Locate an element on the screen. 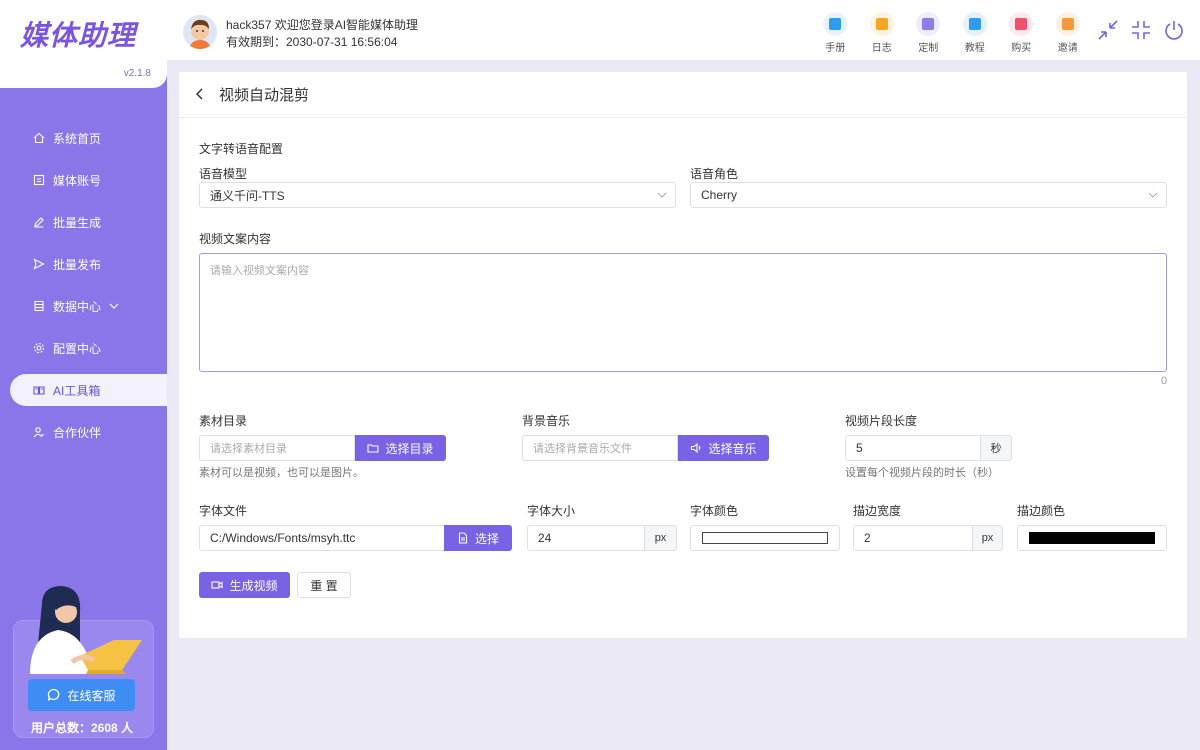 This screenshot has width=1200, height=750. log-button: 日志 is located at coordinates (882, 33).